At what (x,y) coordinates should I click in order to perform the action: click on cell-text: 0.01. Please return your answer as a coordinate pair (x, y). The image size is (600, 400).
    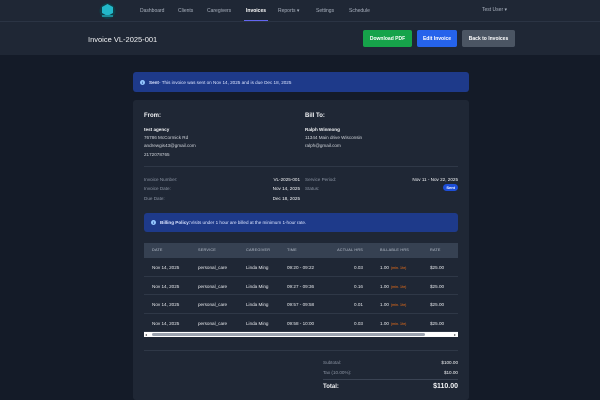
    Looking at the image, I should click on (358, 304).